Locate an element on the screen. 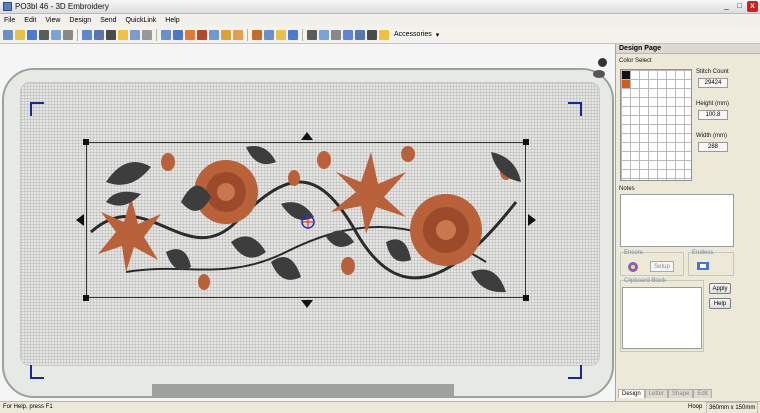 The height and width of the screenshot is (413, 760). title-bar: PO3bl 46 - 3D Embroidery _ □ x is located at coordinates (380, 7).